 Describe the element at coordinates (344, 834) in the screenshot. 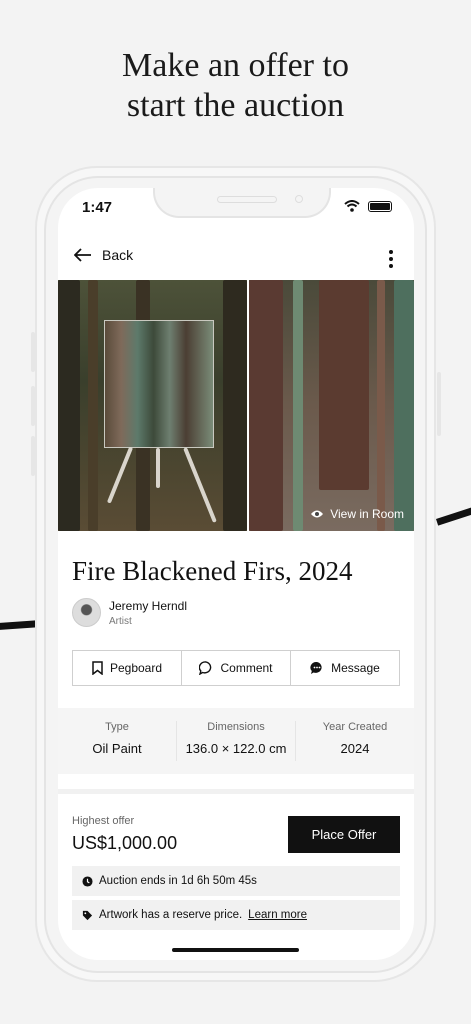

I see `place-offer-button: Place Offer` at that location.